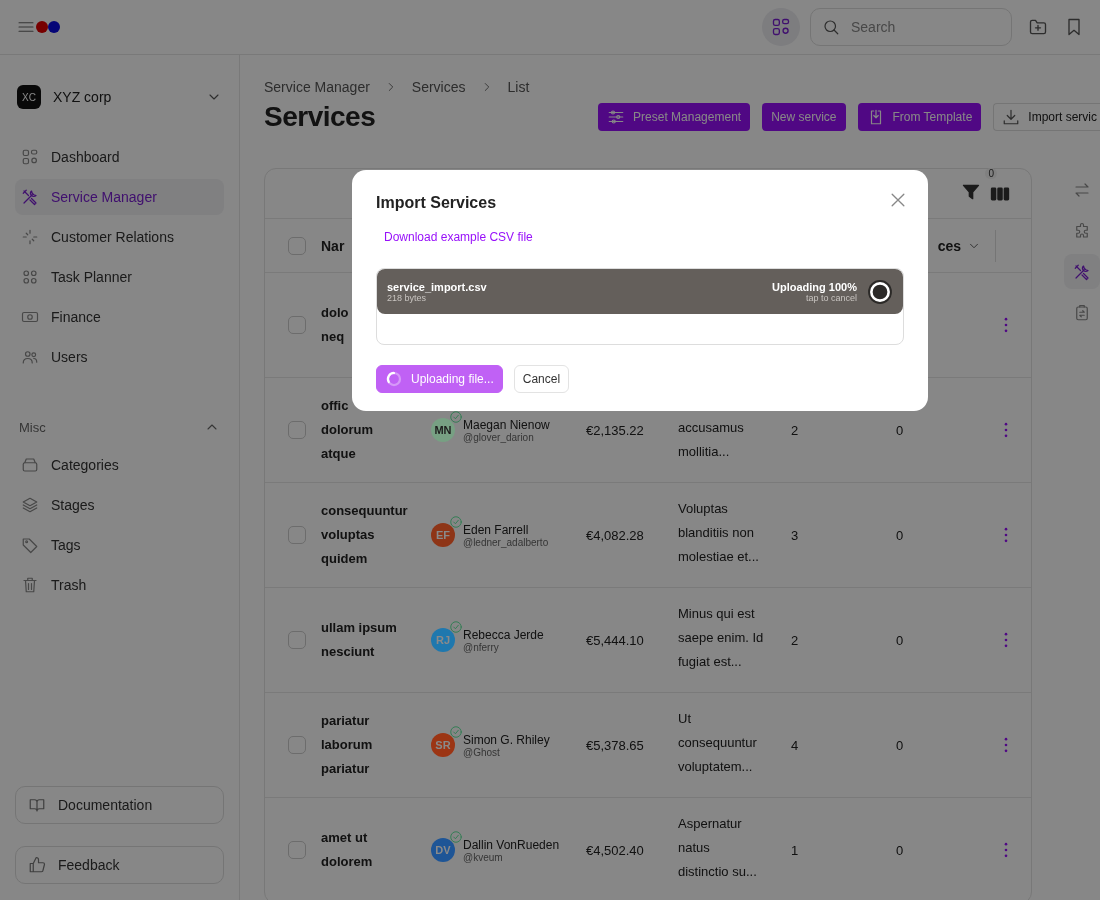 This screenshot has height=900, width=1100. I want to click on rail-button, so click(1082, 271).